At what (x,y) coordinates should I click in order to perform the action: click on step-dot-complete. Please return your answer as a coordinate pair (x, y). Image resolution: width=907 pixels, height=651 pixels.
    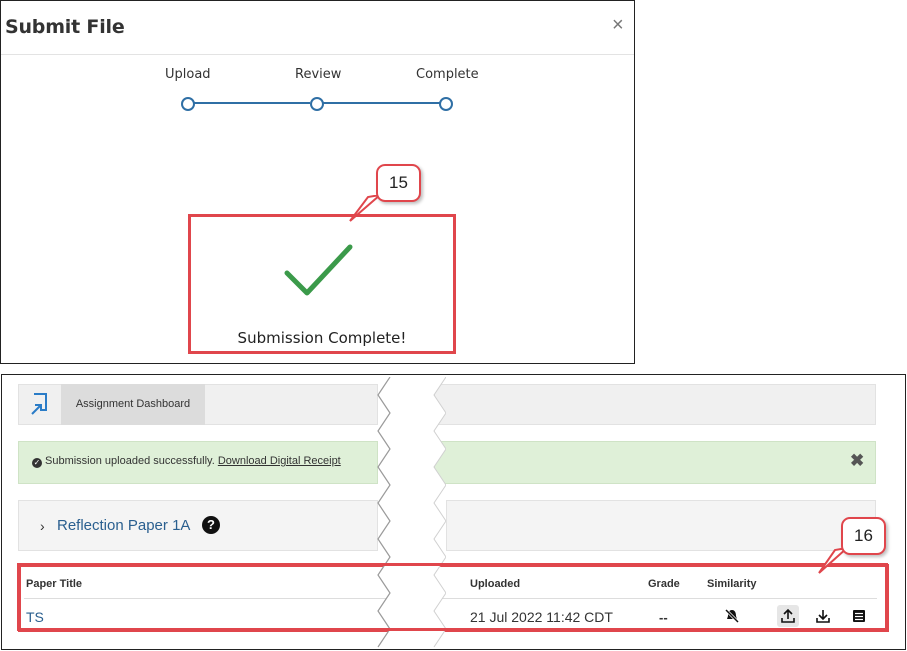
    Looking at the image, I should click on (446, 104).